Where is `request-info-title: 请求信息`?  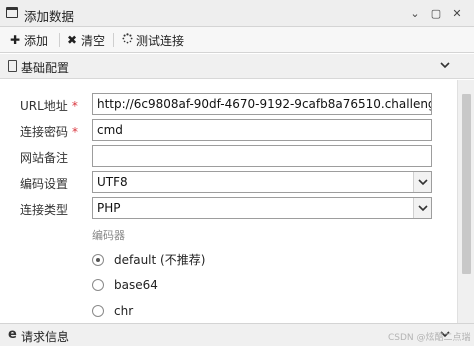
request-info-title: 请求信息 is located at coordinates (45, 337).